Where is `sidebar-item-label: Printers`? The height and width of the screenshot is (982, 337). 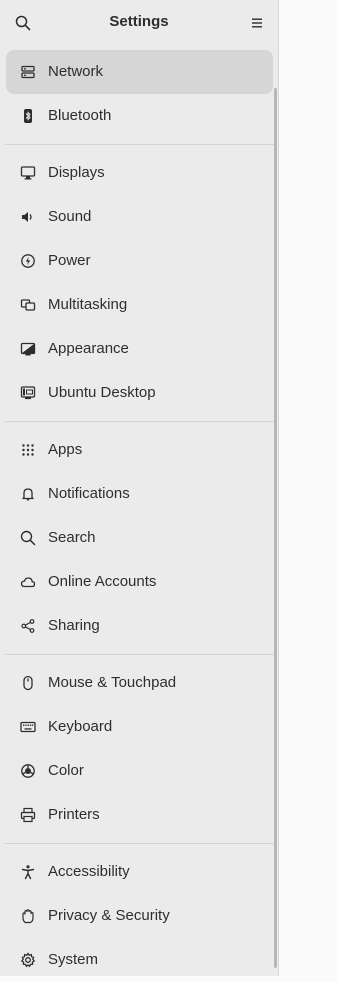 sidebar-item-label: Printers is located at coordinates (74, 814).